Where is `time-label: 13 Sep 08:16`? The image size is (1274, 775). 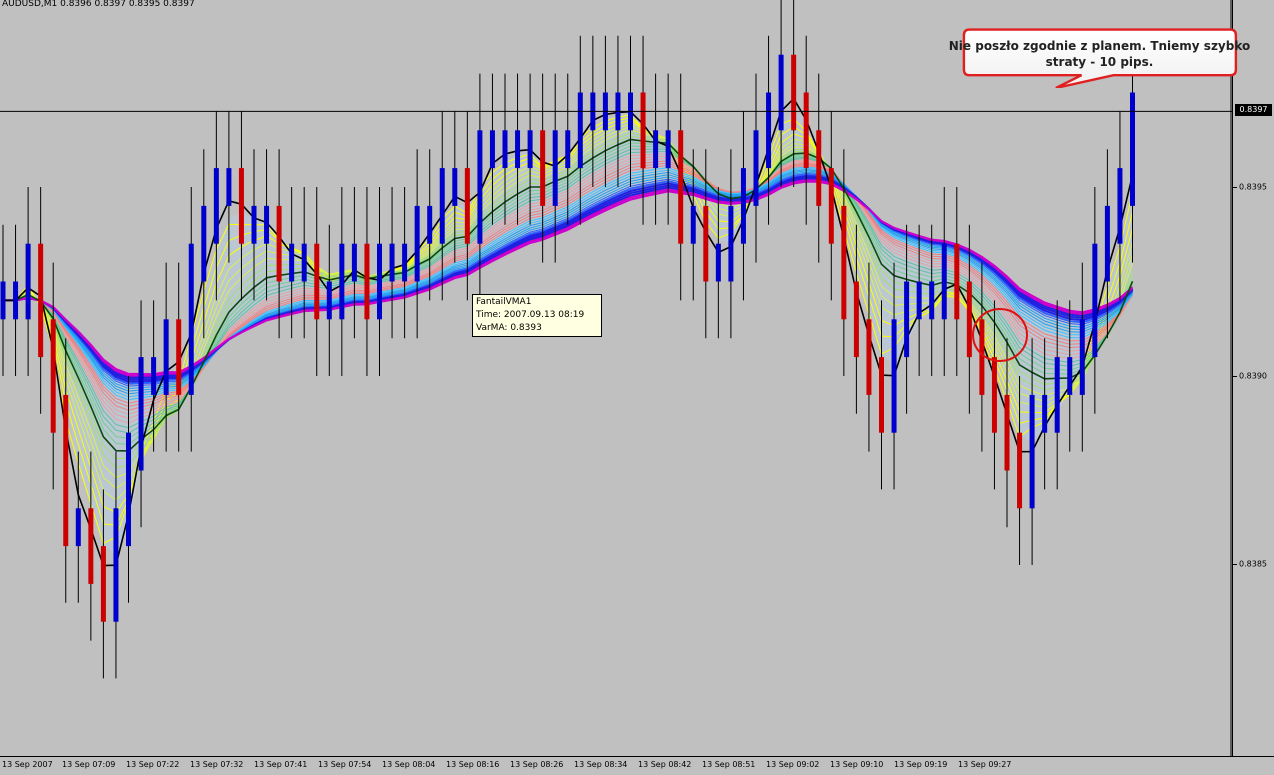 time-label: 13 Sep 08:16 is located at coordinates (473, 764).